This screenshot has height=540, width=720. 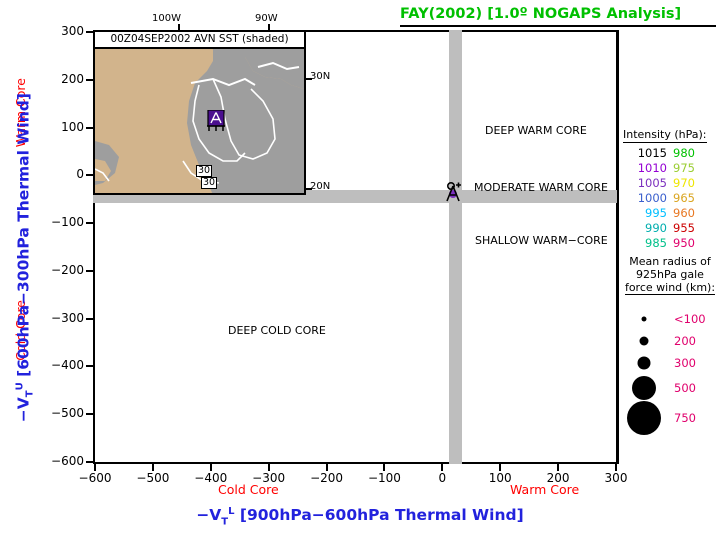 What do you see at coordinates (652, 153) in the screenshot?
I see `intensity-value-1015: 1015` at bounding box center [652, 153].